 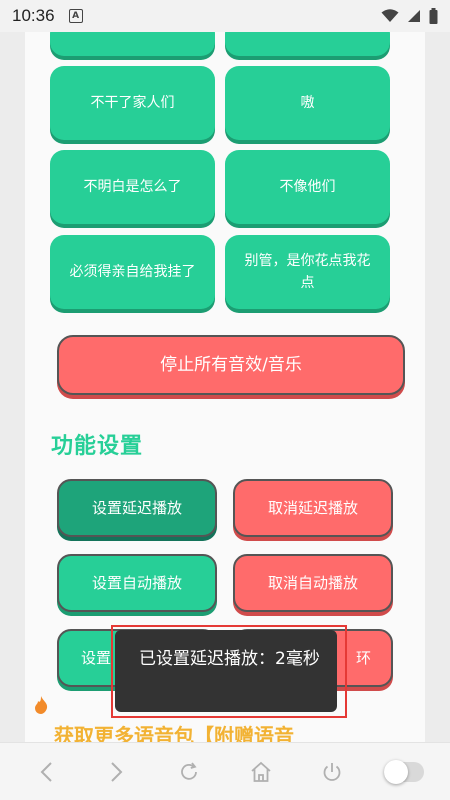 I want to click on sound-button: 必须得亲自给我挂了, so click(x=132, y=272).